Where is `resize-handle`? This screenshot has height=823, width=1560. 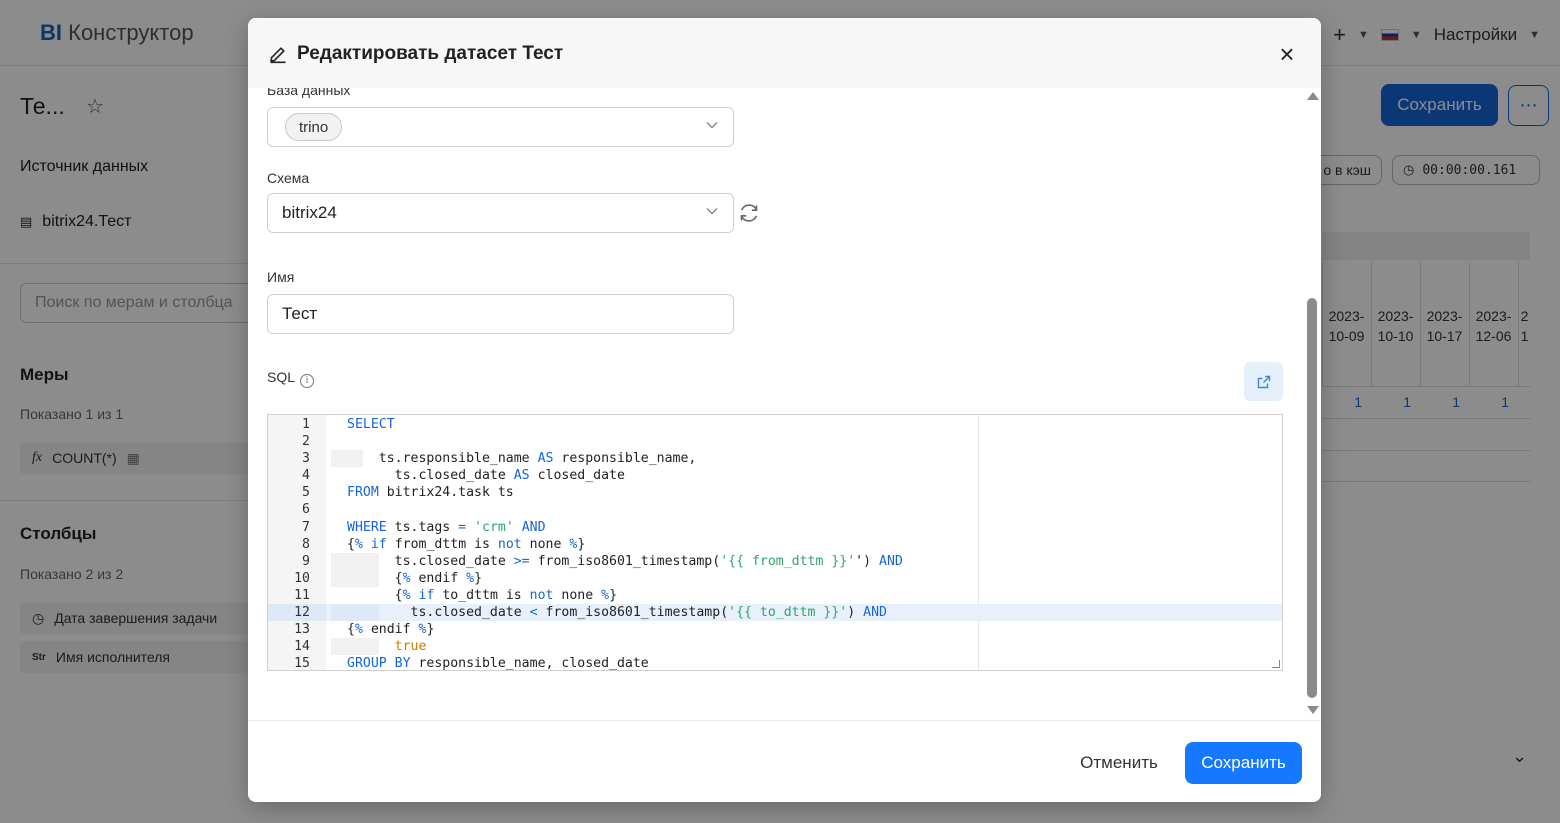 resize-handle is located at coordinates (1276, 664).